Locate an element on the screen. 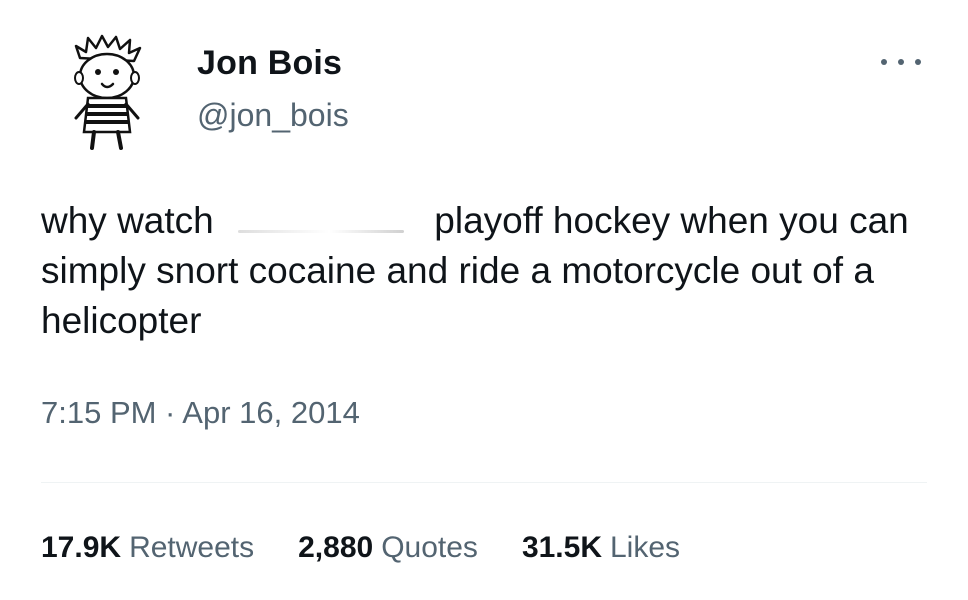  retweets-stat: 17.9K Retweets is located at coordinates (147, 548).